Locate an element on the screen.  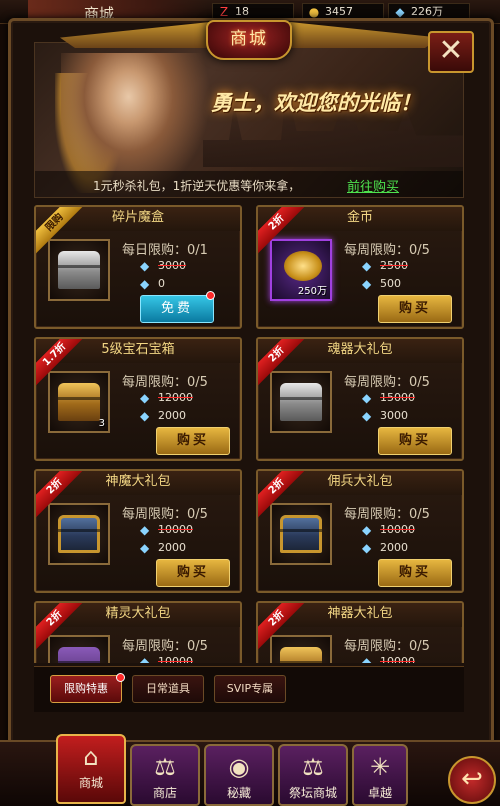
bottom-navigation: ⌂ 商城 ⚖ 商店 ◉ 秘藏 ⚖ 祭坛商城 ✳ 卓越 is located at coordinates (250, 770).